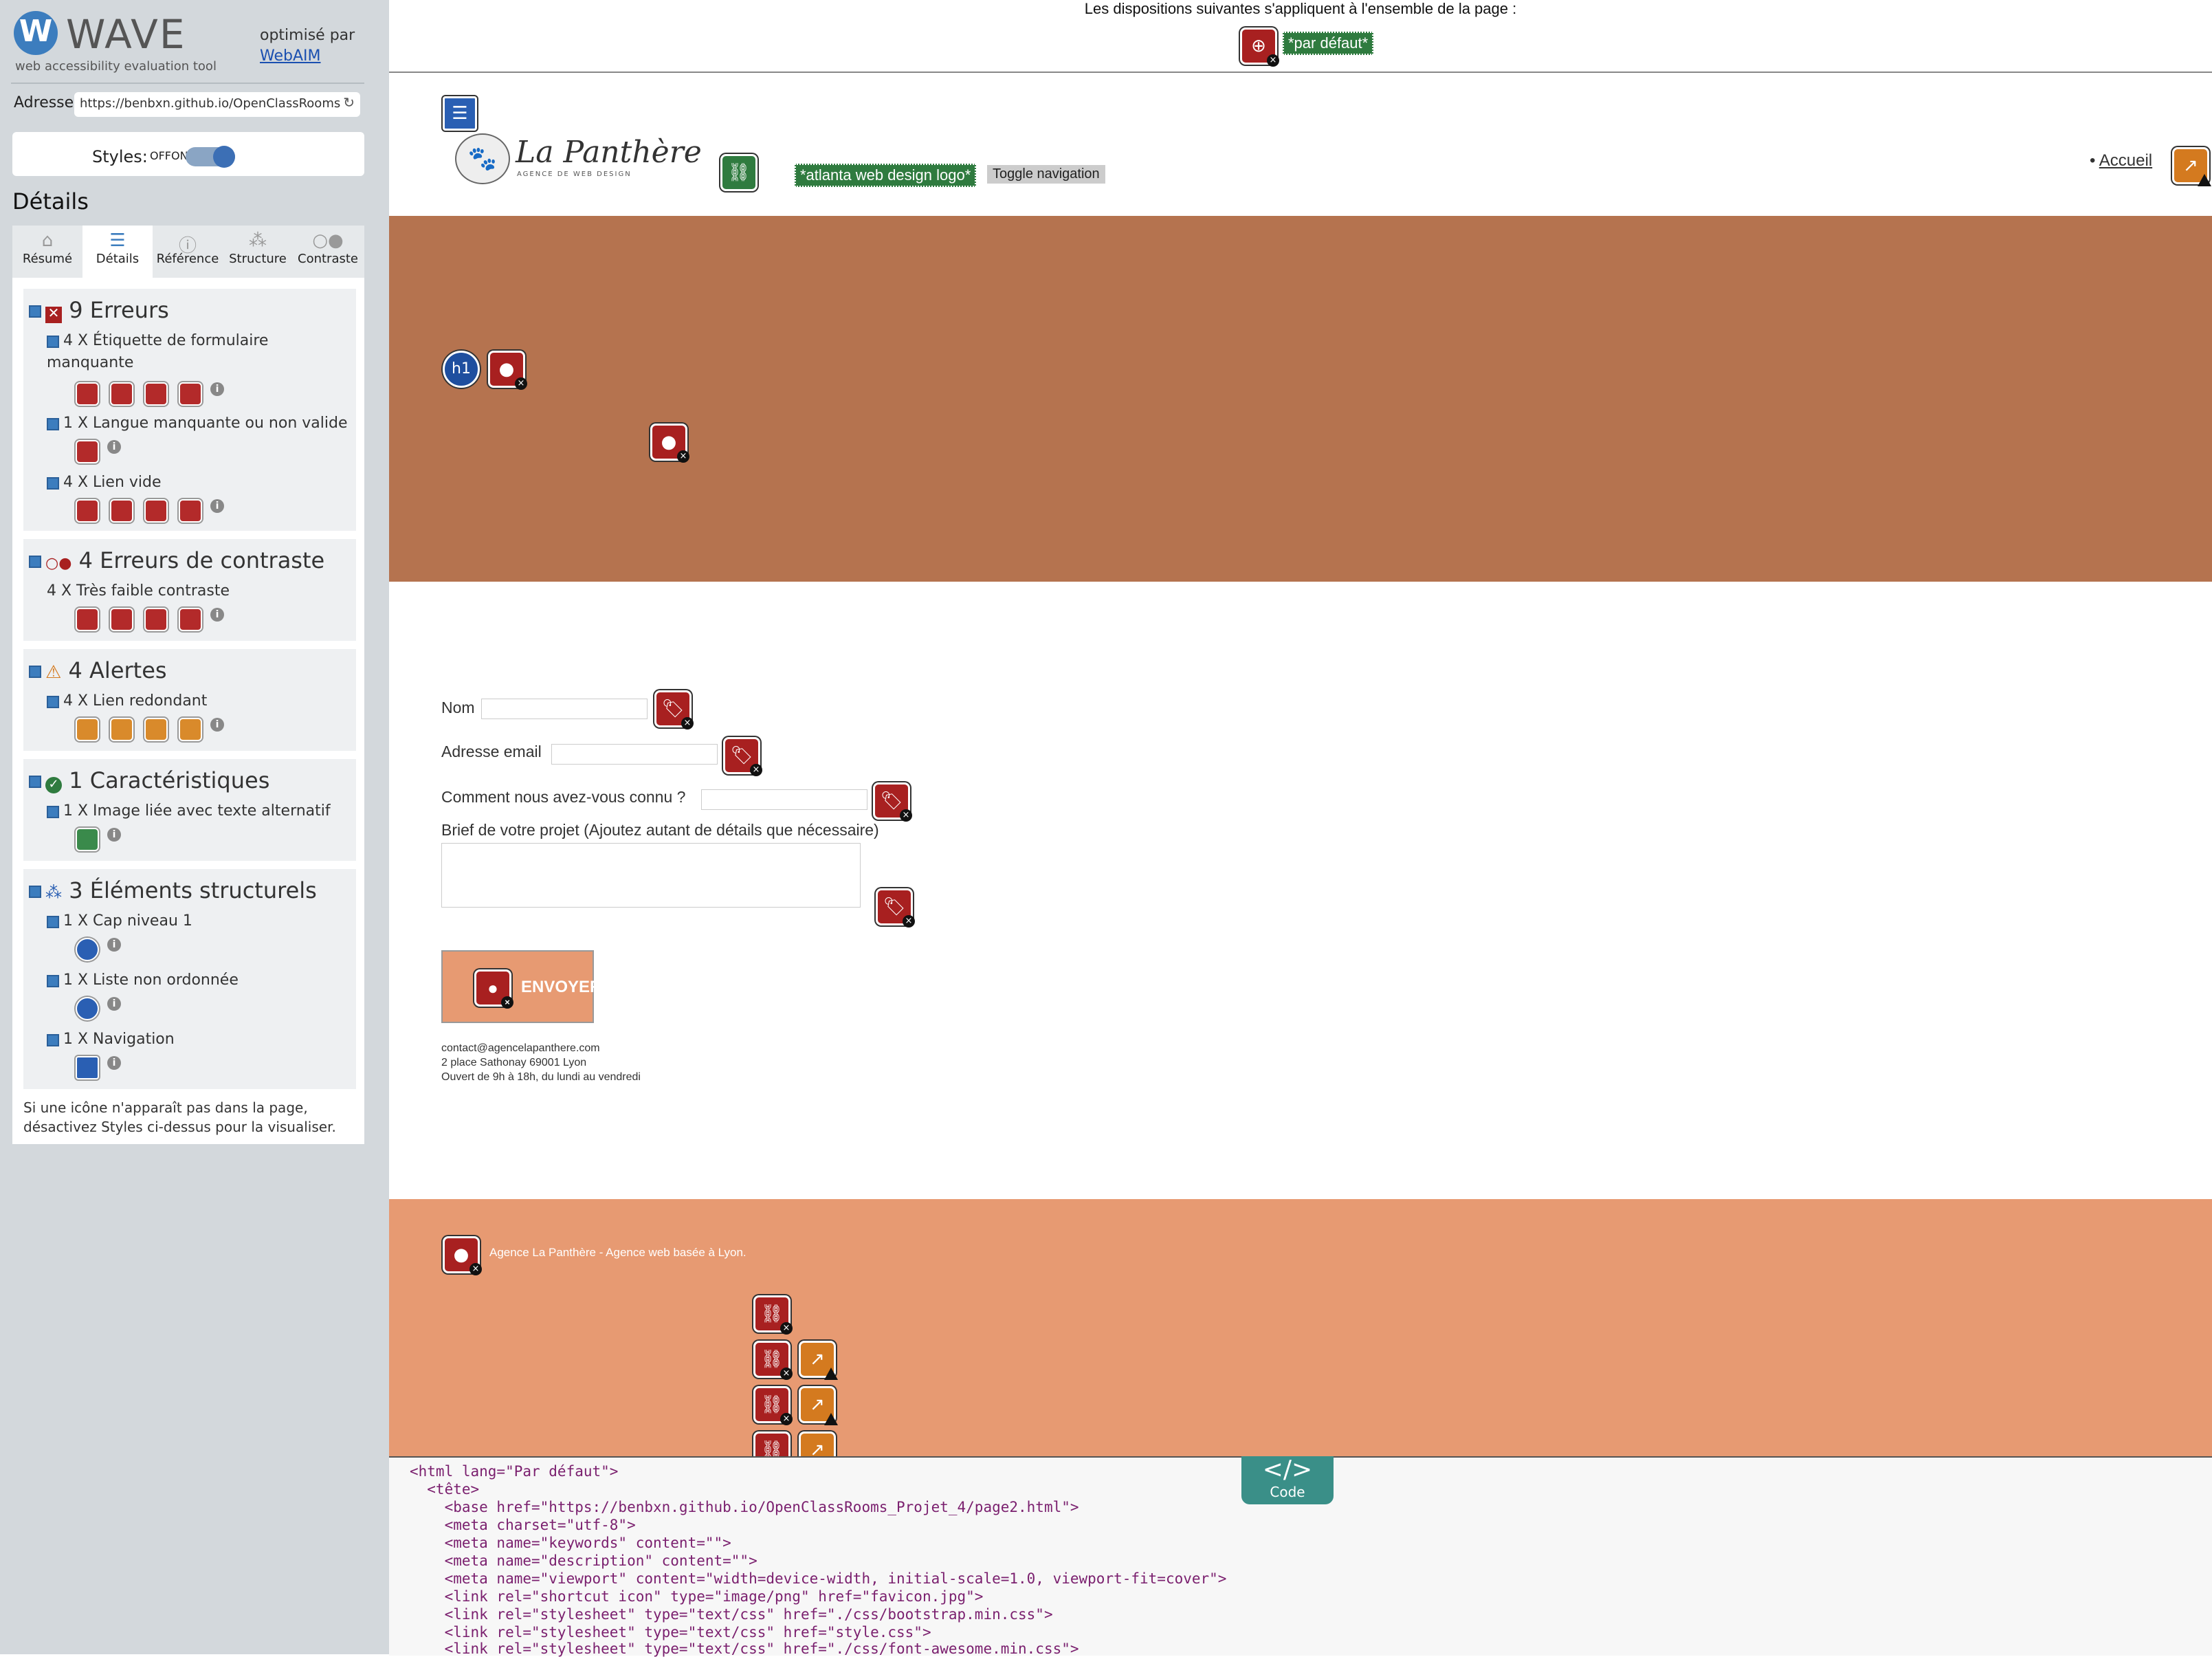 The width and height of the screenshot is (2212, 1657). What do you see at coordinates (120, 156) in the screenshot?
I see `styles-label: Styles:` at bounding box center [120, 156].